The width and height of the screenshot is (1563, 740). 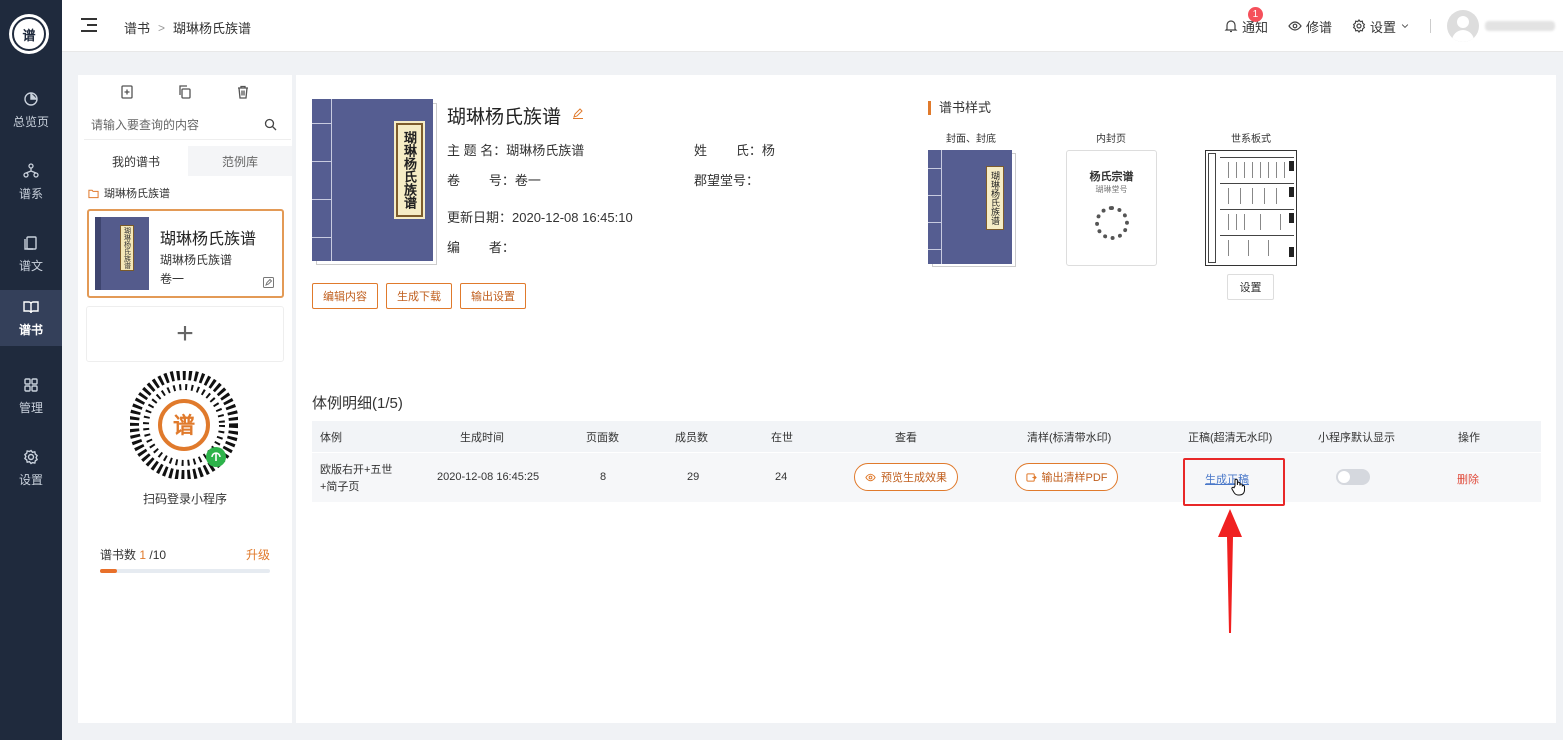 What do you see at coordinates (782, 437) in the screenshot?
I see `col-header: 在世` at bounding box center [782, 437].